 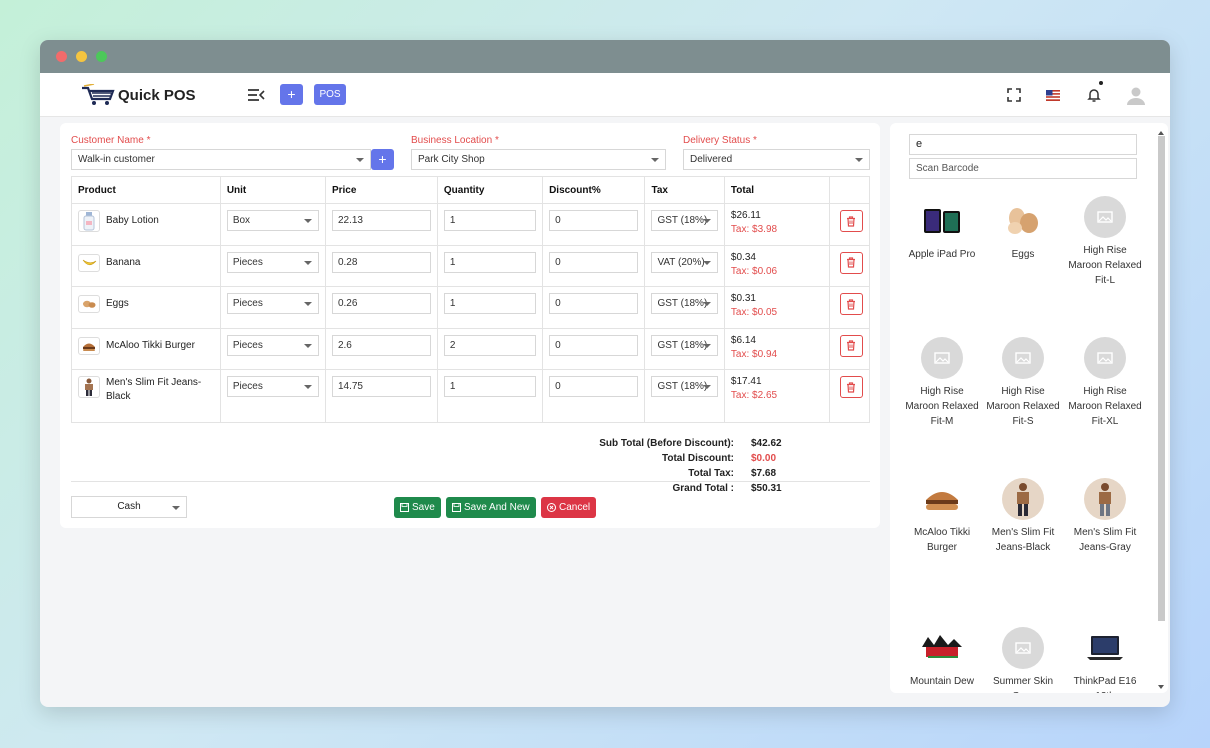 I want to click on product-card-name: Summer Skin Care, so click(x=1022, y=684).